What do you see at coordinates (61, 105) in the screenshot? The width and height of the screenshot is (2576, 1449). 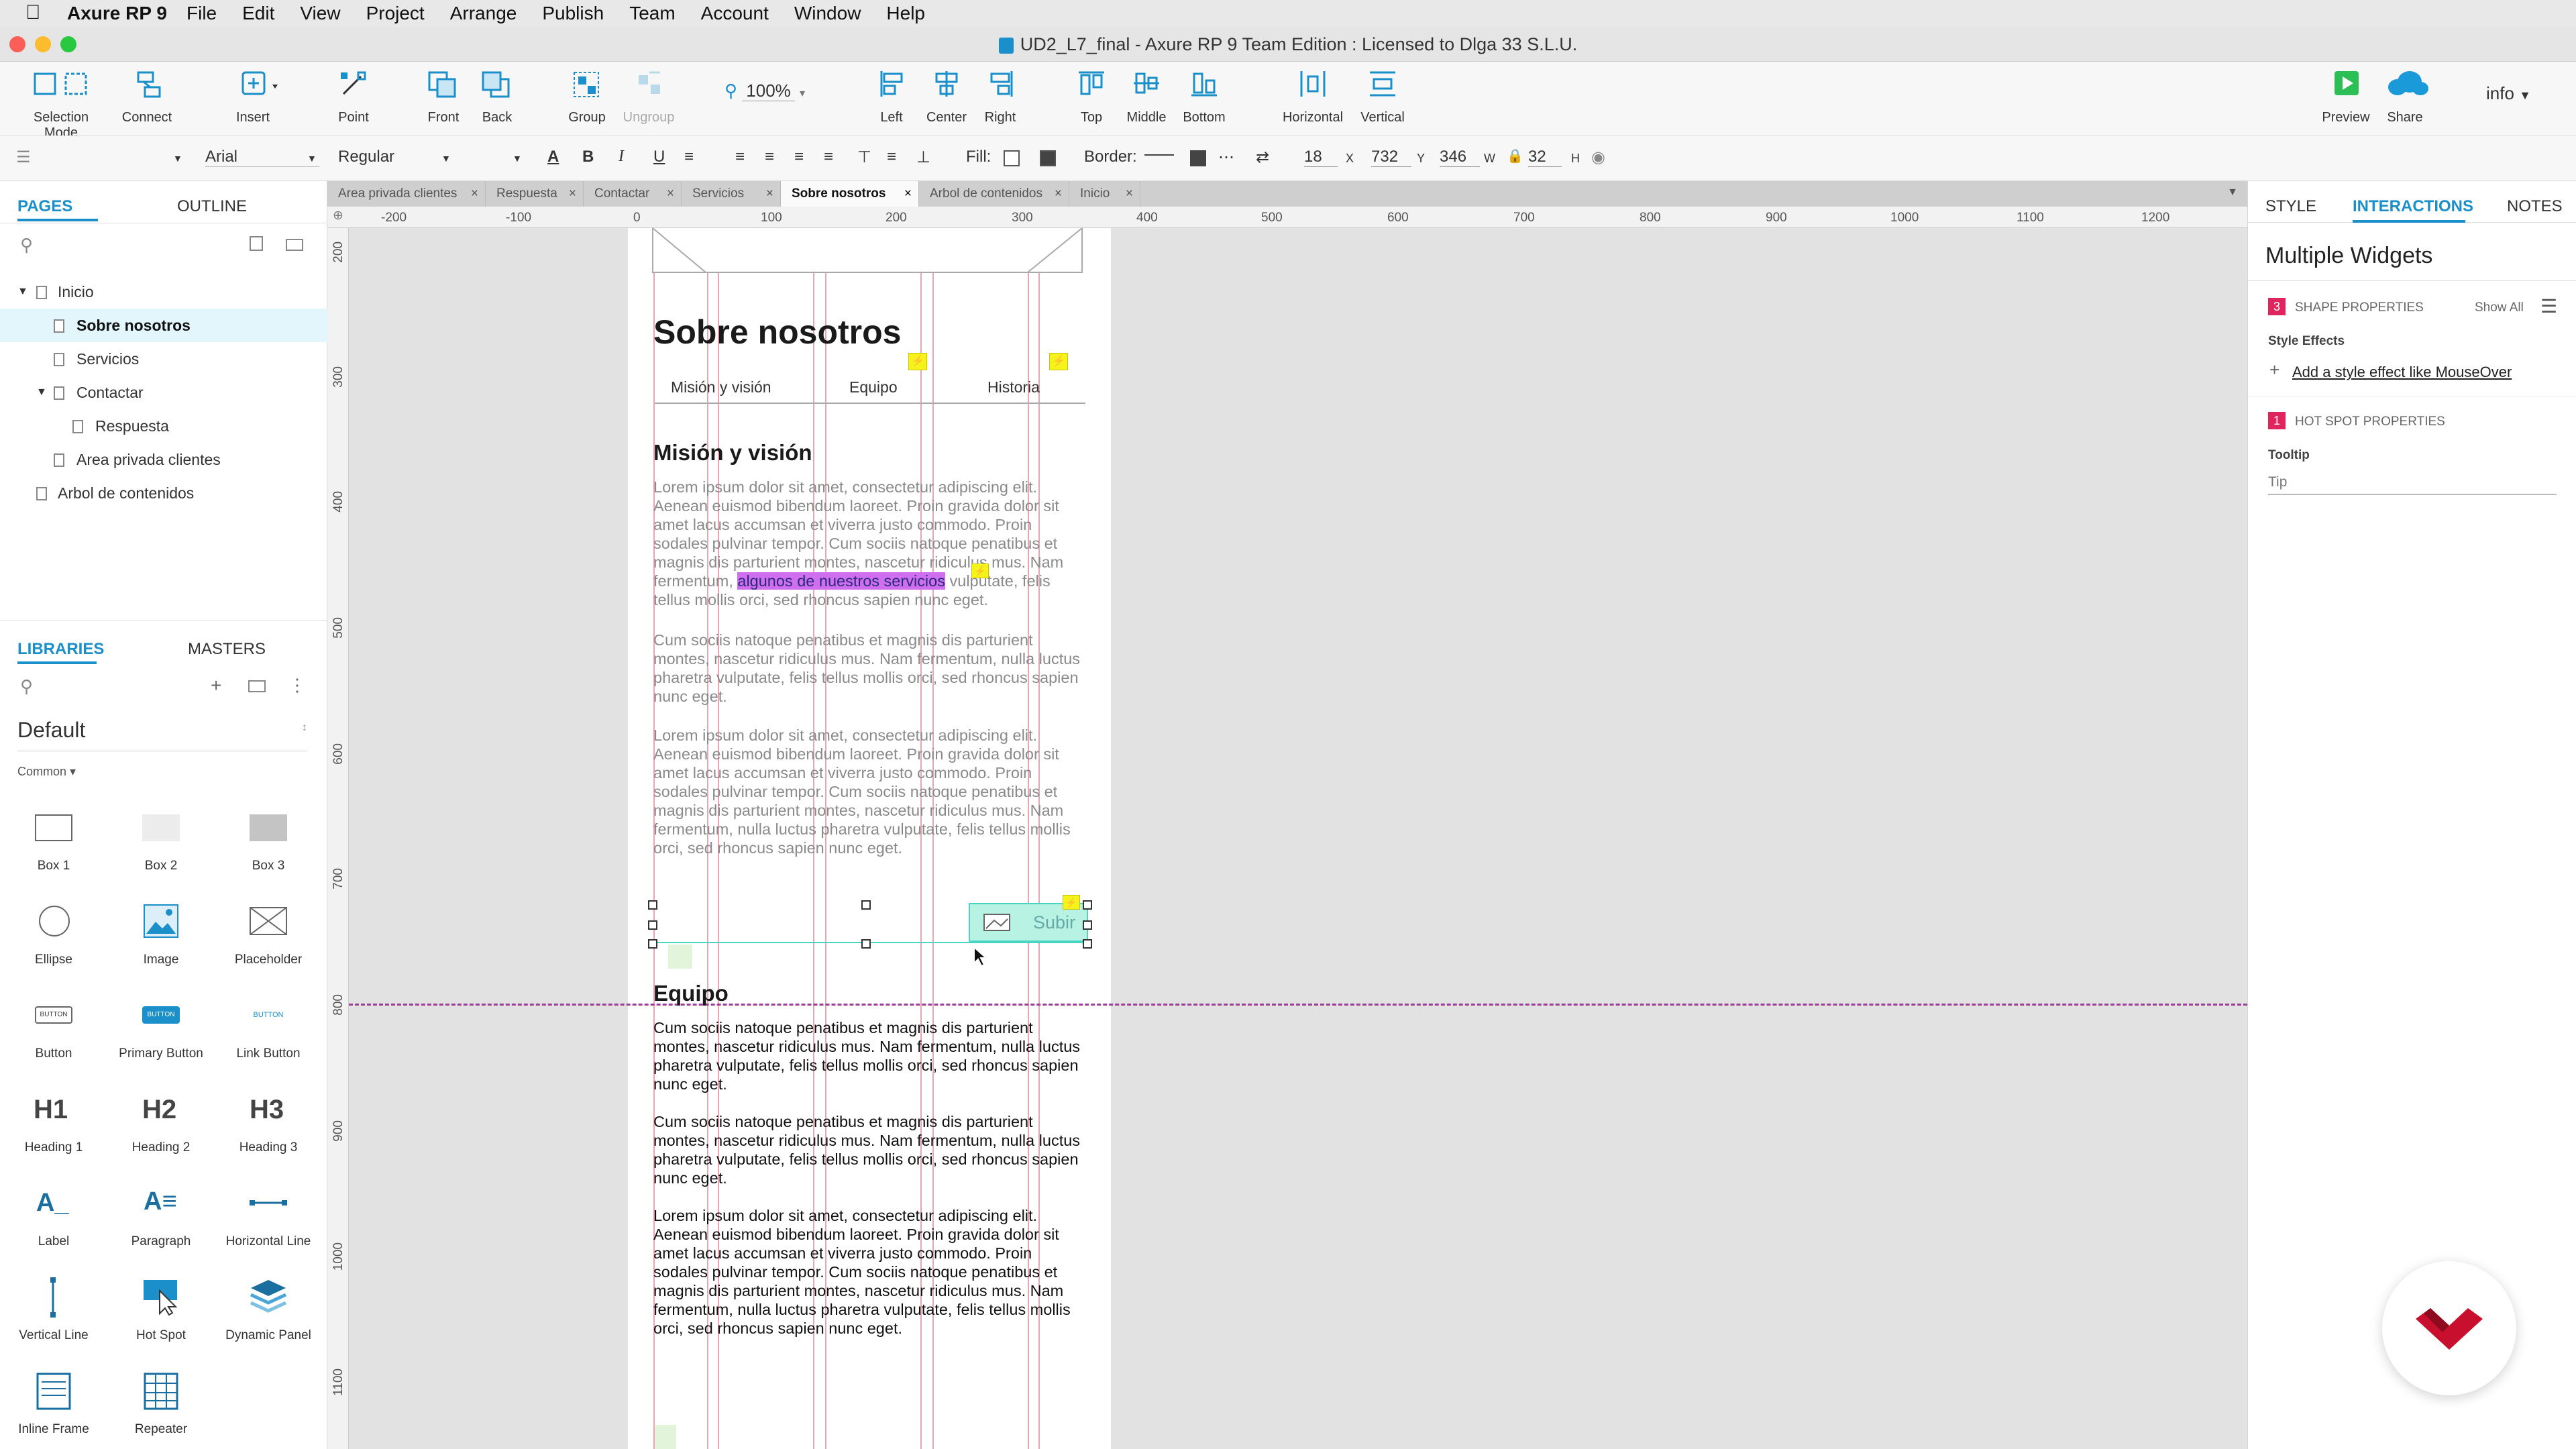 I see `selection-mode-button: Selection Mode` at bounding box center [61, 105].